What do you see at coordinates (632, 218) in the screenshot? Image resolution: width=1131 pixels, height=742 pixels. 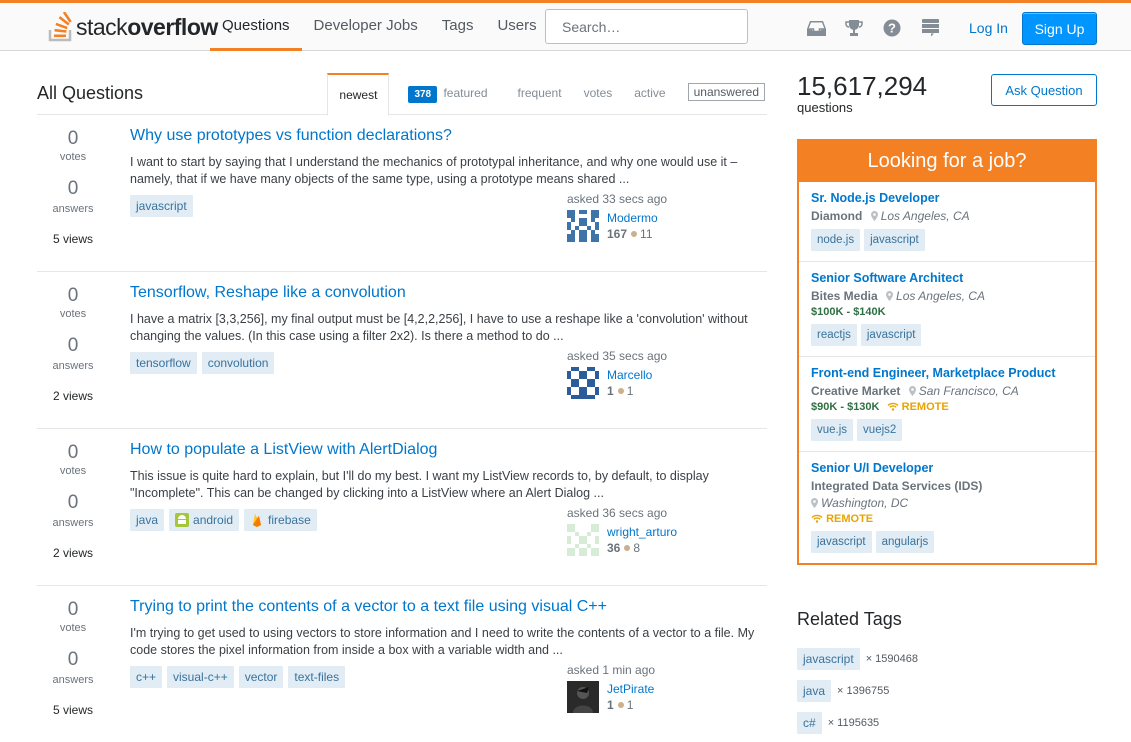 I see `user-name-link: Modermo` at bounding box center [632, 218].